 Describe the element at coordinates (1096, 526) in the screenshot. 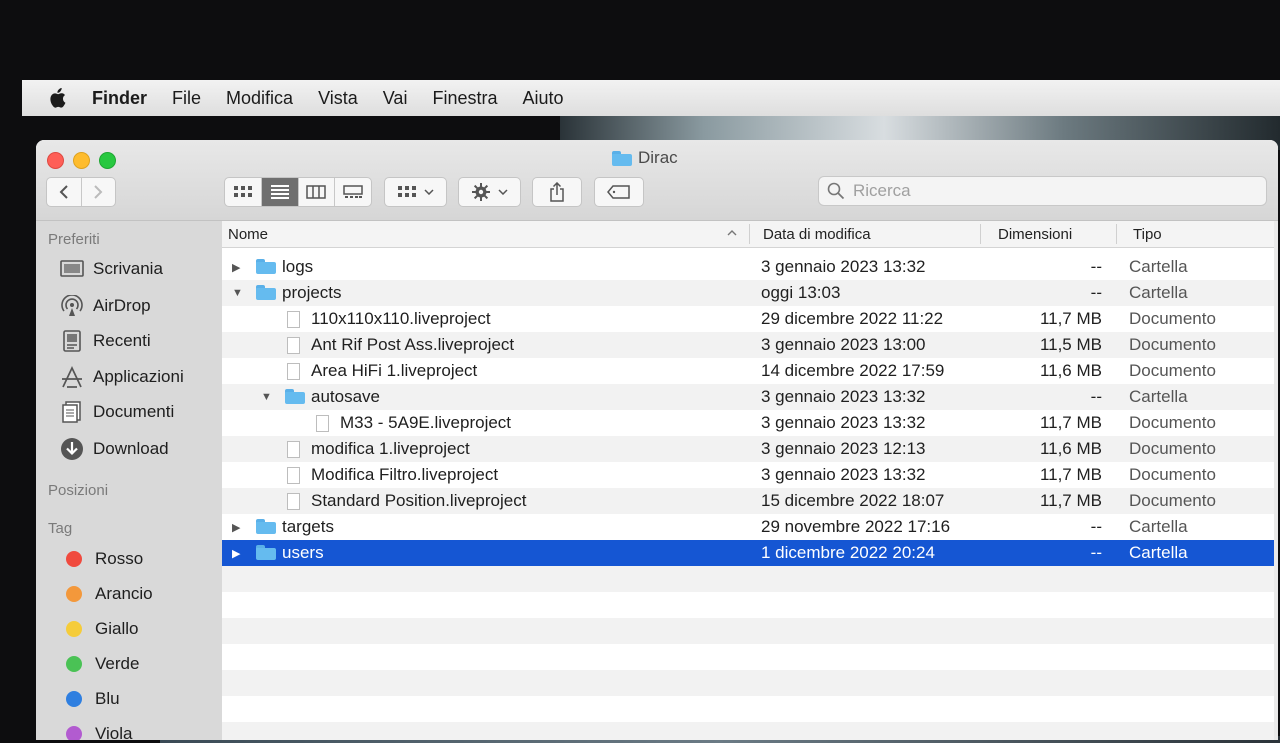

I see `file-size: --` at that location.